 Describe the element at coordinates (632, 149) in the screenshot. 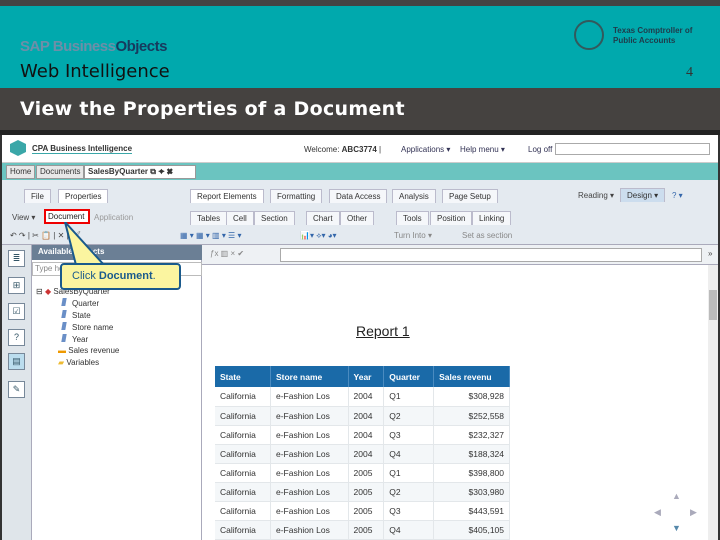

I see `search-input` at that location.